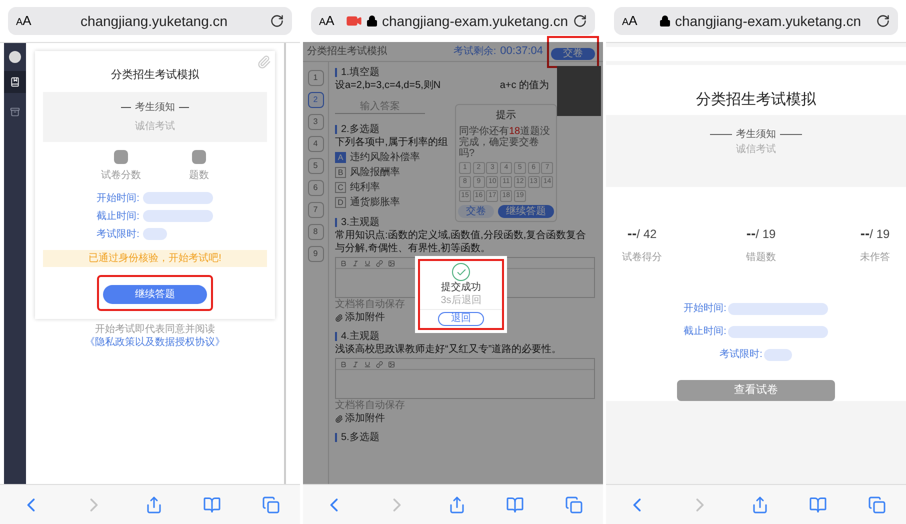  What do you see at coordinates (524, 86) in the screenshot?
I see `question-text: a+c 的值为` at bounding box center [524, 86].